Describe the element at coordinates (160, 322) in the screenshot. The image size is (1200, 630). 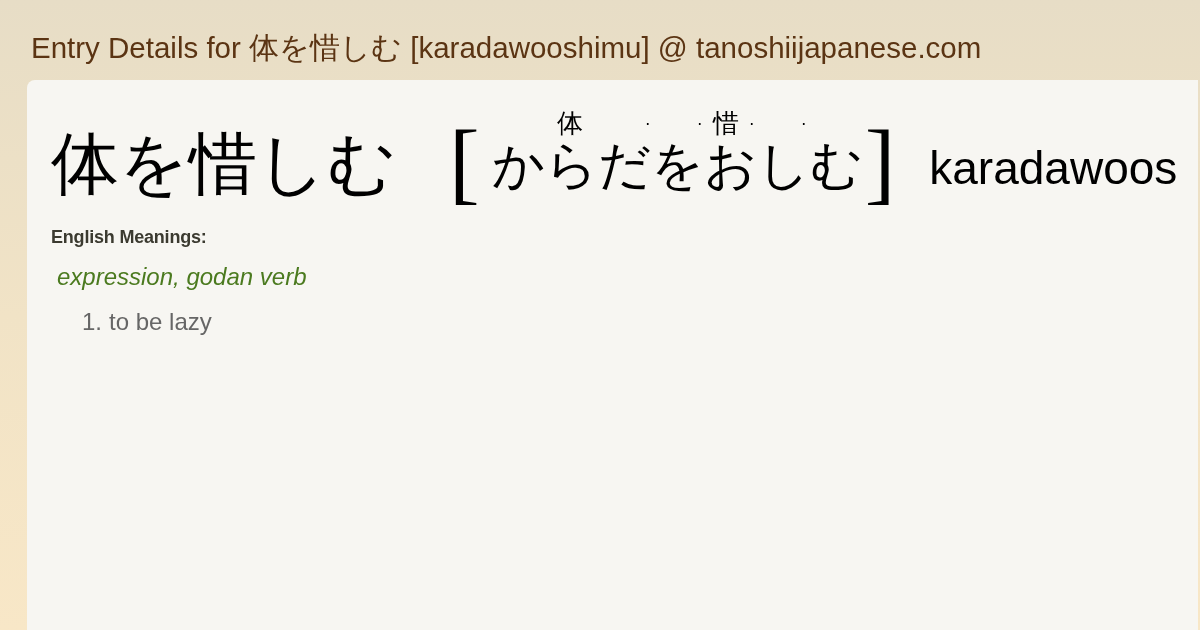
I see `meaning-text: to be lazy` at that location.